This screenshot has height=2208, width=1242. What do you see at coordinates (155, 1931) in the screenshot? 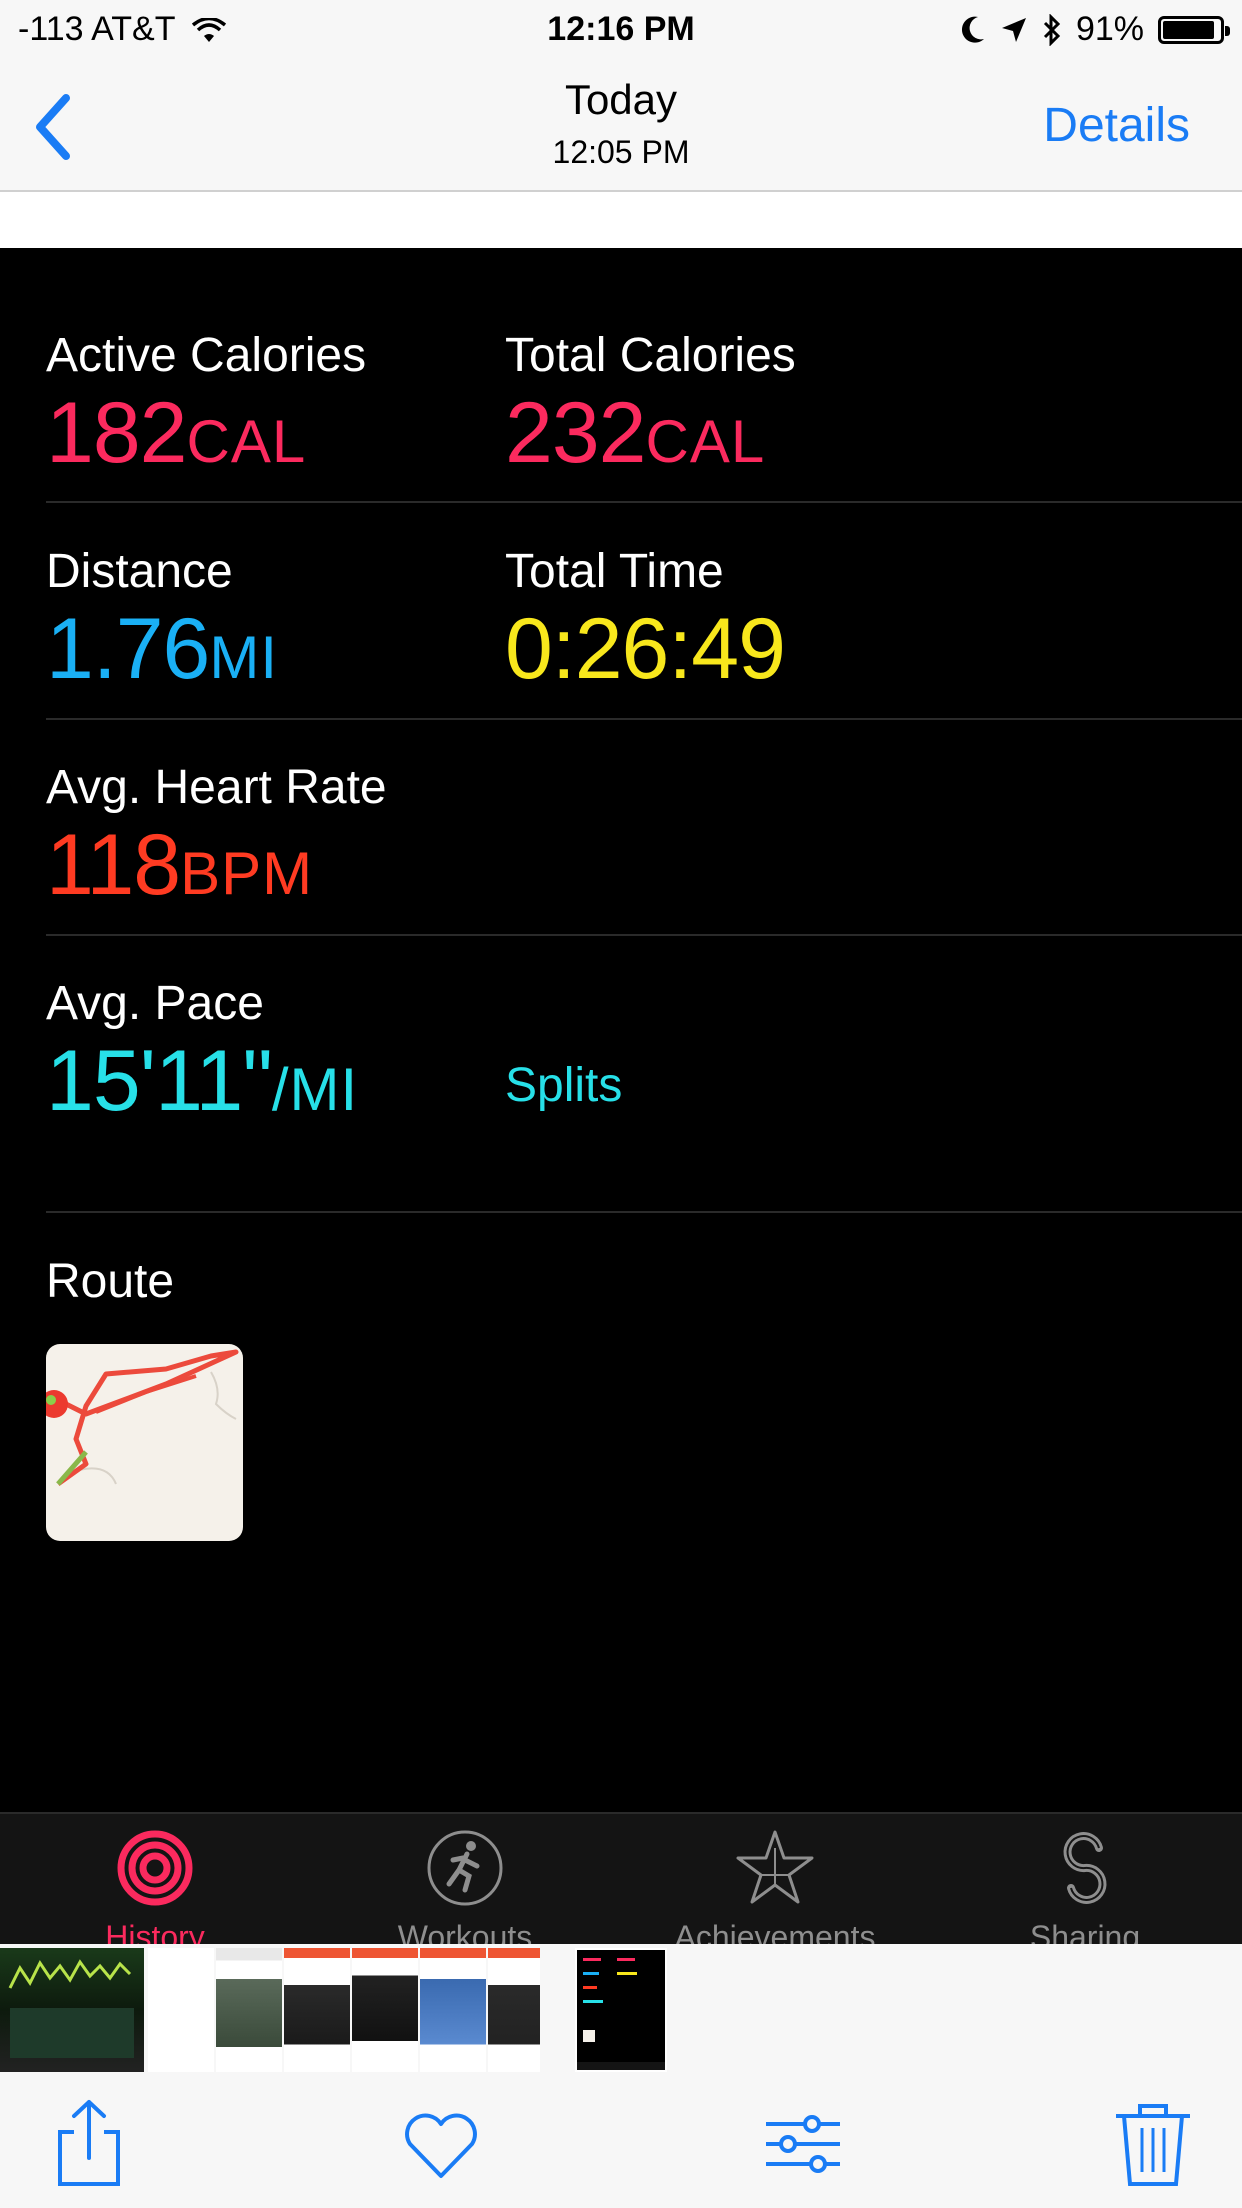
I see `tab-label: History` at bounding box center [155, 1931].